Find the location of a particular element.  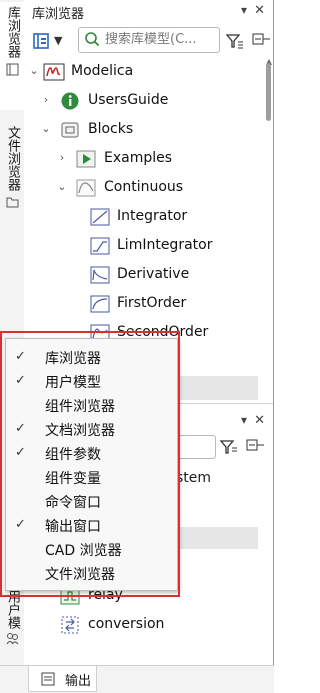

tree-label: Derivative is located at coordinates (153, 274).